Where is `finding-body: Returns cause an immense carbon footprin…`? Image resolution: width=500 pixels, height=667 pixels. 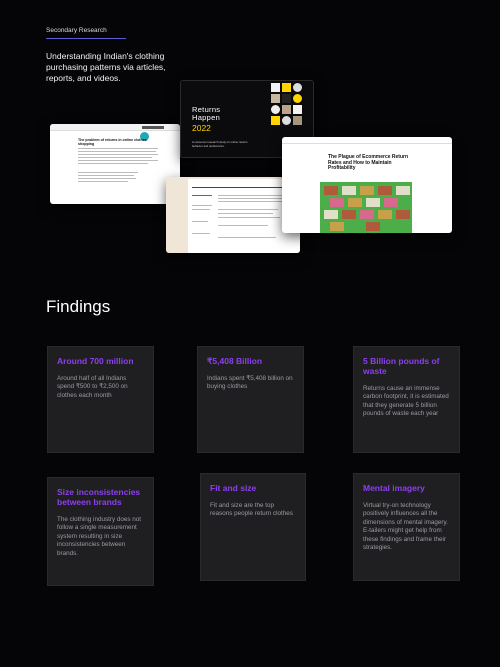
finding-body: Returns cause an immense carbon footprin… is located at coordinates (406, 401).